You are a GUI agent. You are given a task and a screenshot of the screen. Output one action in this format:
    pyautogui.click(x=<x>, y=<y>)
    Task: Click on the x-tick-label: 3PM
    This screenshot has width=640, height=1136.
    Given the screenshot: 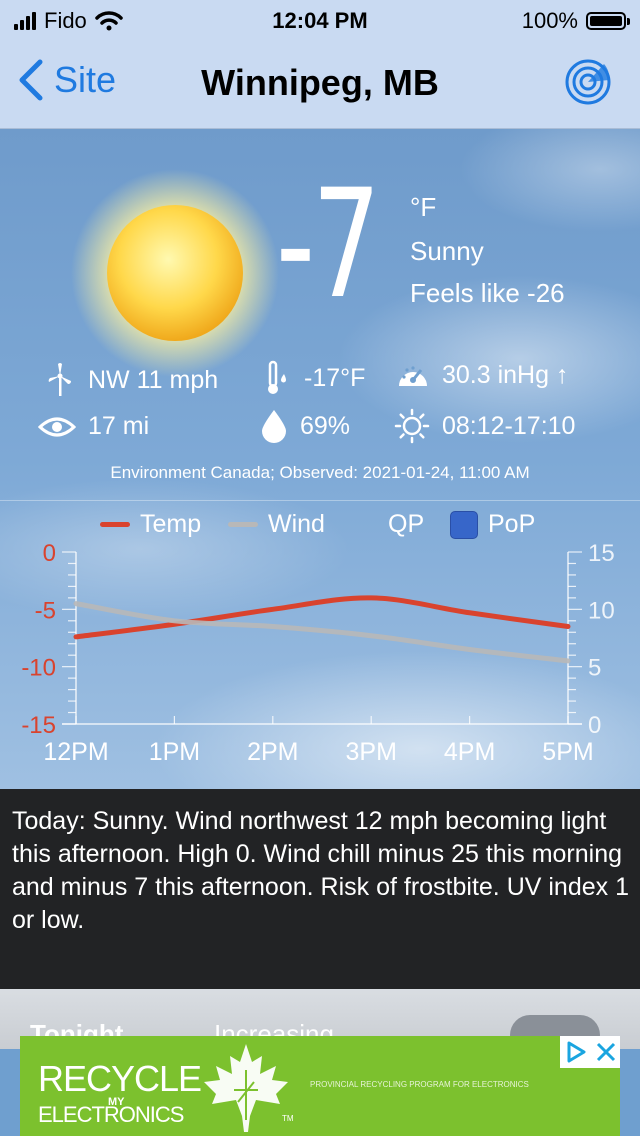 What is the action you would take?
    pyautogui.click(x=370, y=752)
    